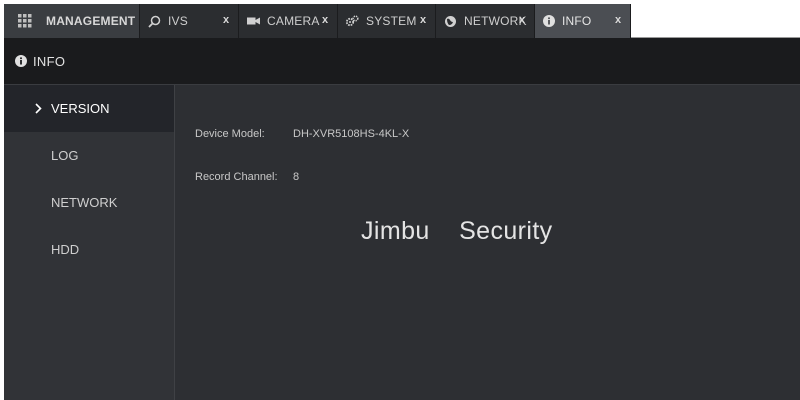  I want to click on tab-camera: CAMERA x, so click(288, 21).